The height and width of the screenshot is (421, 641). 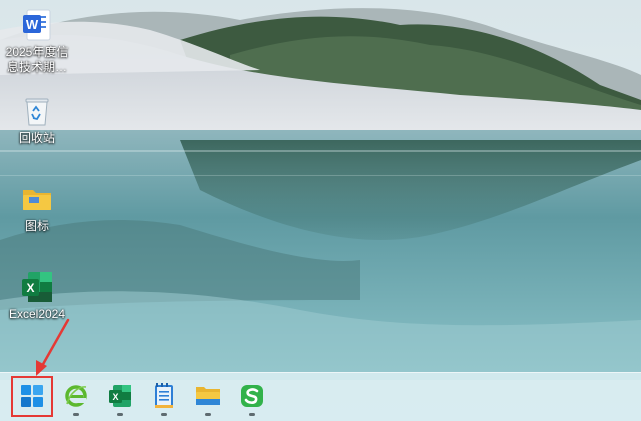 I want to click on wps-icon, so click(x=252, y=398).